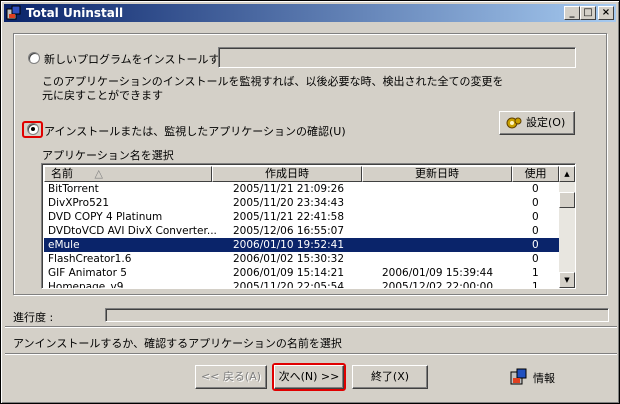 The image size is (620, 404). What do you see at coordinates (289, 231) in the screenshot?
I see `cell-created: 2005/12/06 16:55:07` at bounding box center [289, 231].